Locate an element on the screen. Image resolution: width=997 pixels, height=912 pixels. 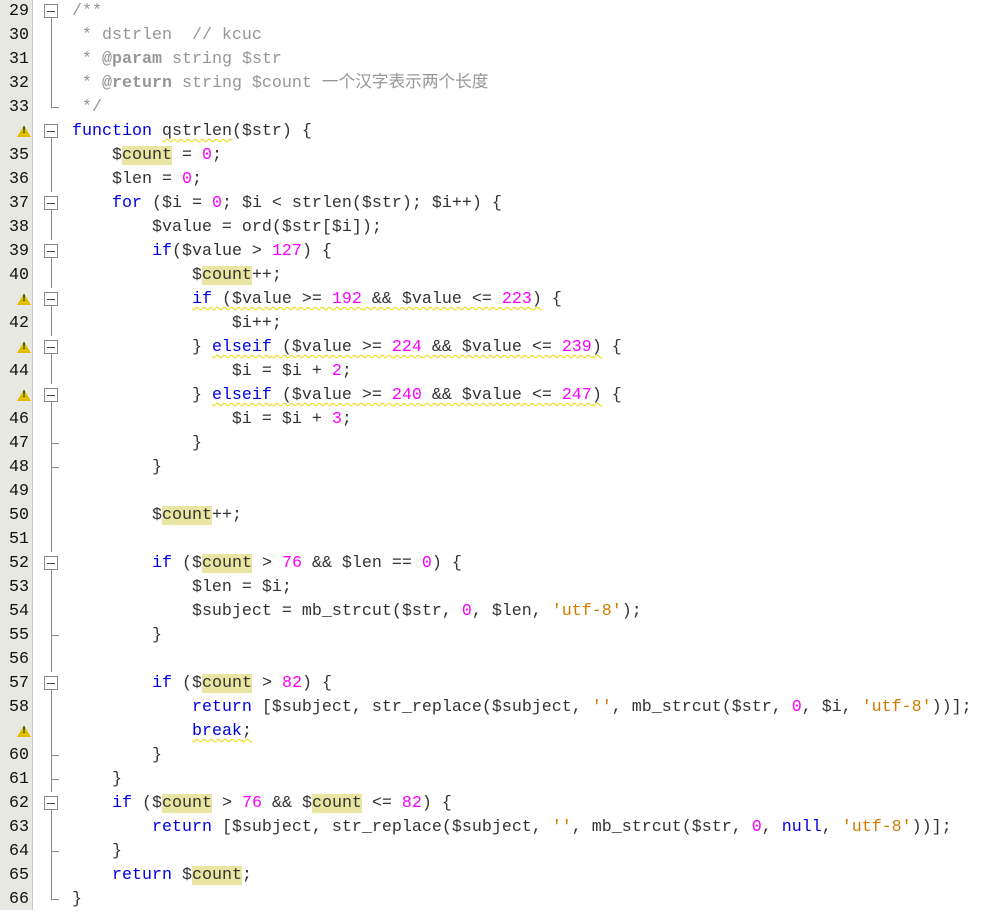
code-text: $i = $i + 2; is located at coordinates (212, 372).